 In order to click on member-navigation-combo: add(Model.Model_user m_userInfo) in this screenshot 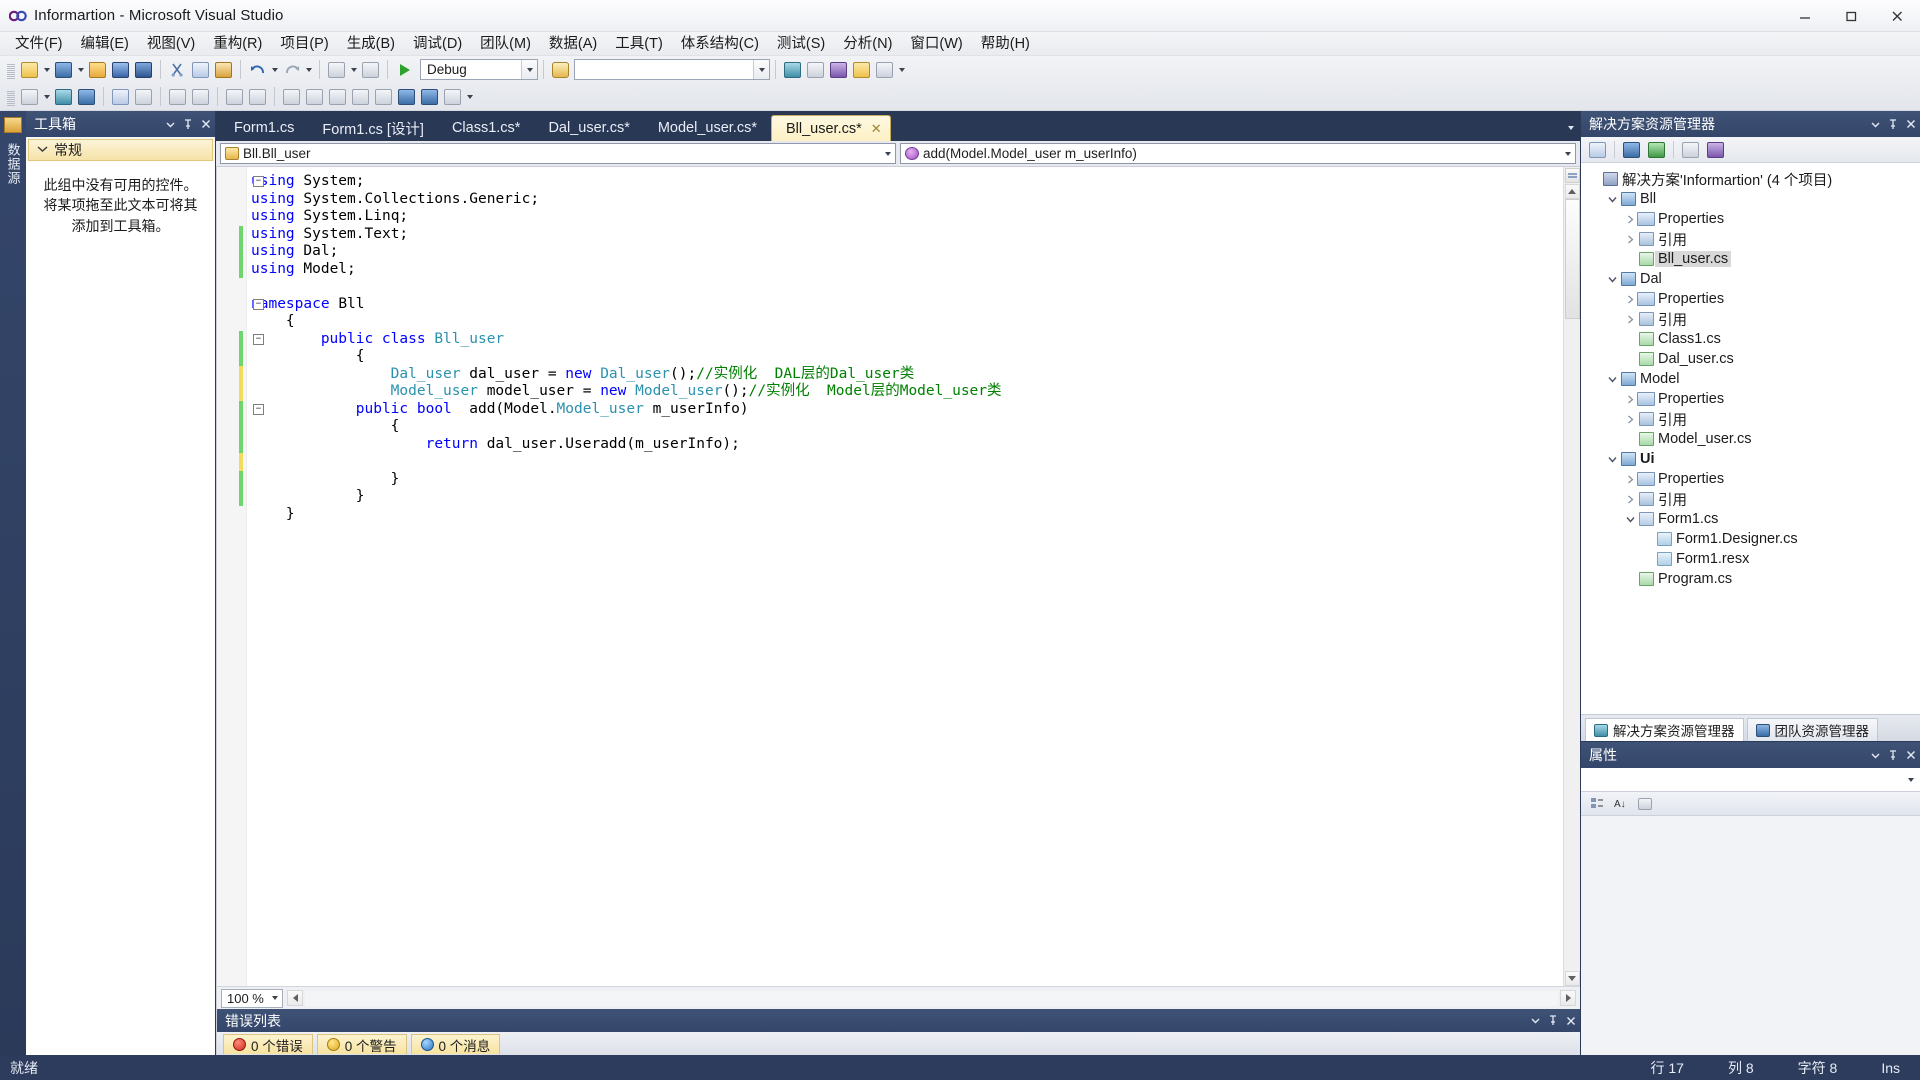, I will do `click(1238, 153)`.